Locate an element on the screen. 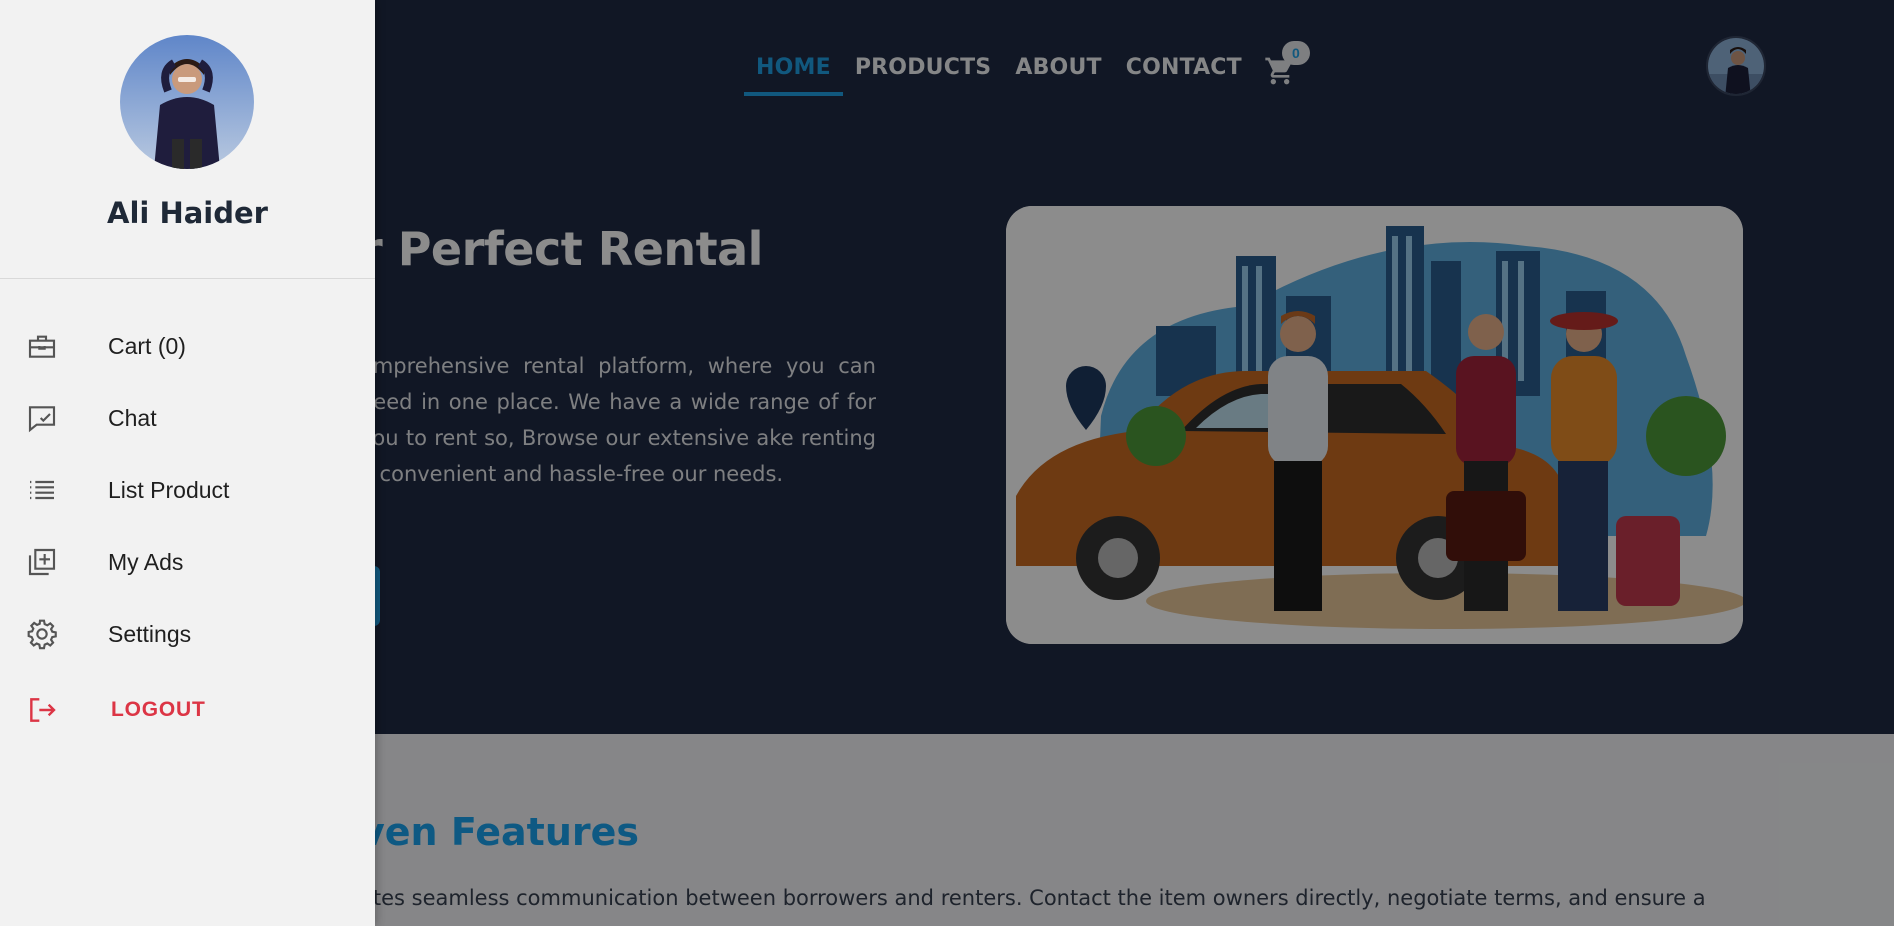 The width and height of the screenshot is (1894, 926). menu-item-my-ads: My Ads is located at coordinates (187, 562).